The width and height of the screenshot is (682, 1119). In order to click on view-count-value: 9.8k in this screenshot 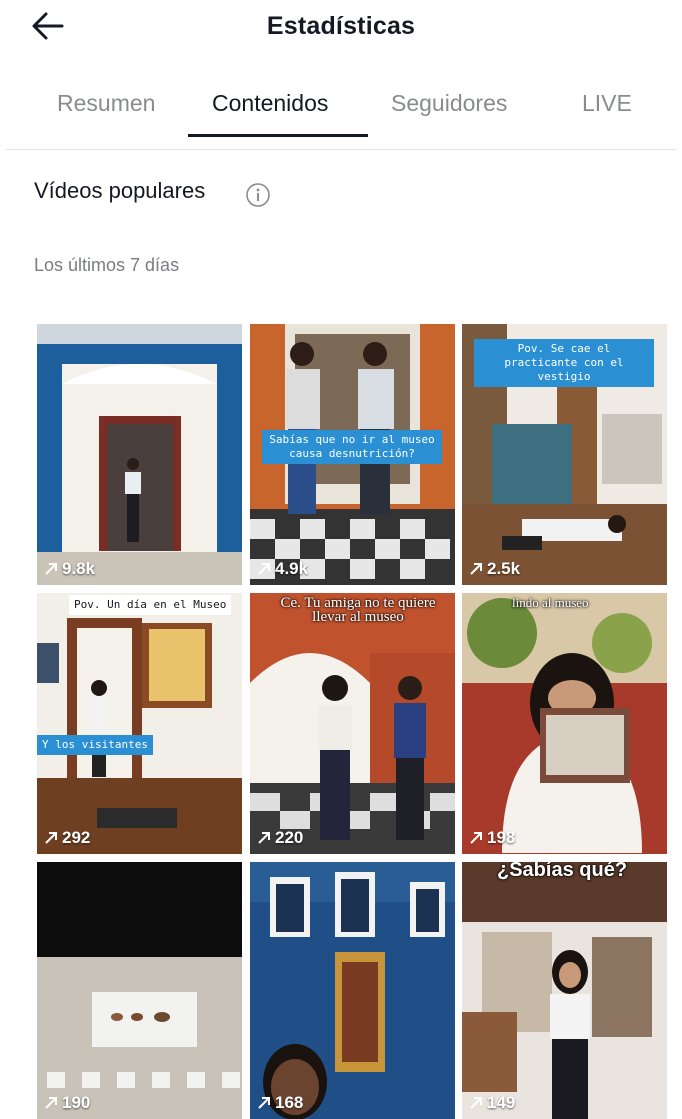, I will do `click(79, 568)`.